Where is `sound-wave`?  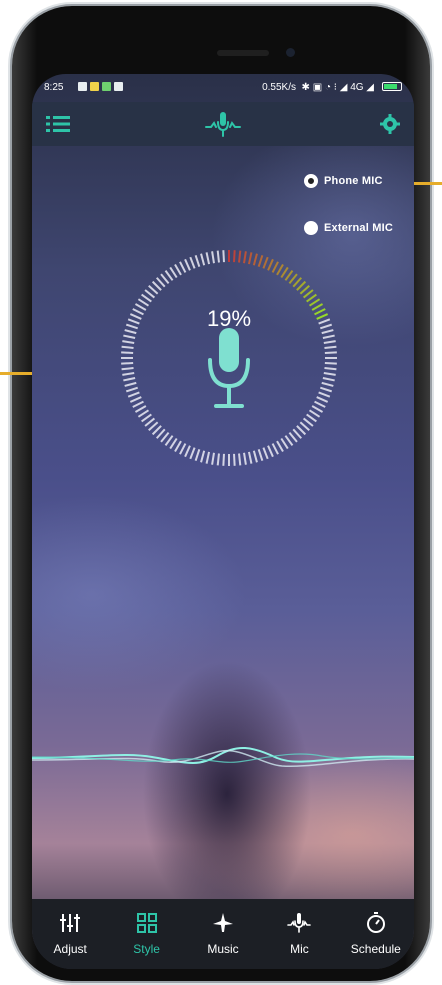 sound-wave is located at coordinates (223, 757).